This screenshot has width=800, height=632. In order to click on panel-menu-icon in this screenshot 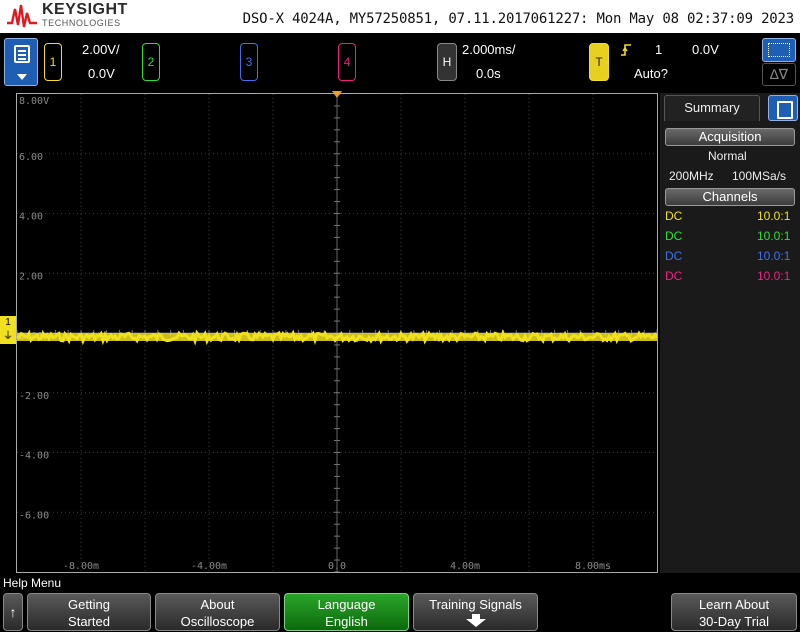, I will do `click(783, 108)`.